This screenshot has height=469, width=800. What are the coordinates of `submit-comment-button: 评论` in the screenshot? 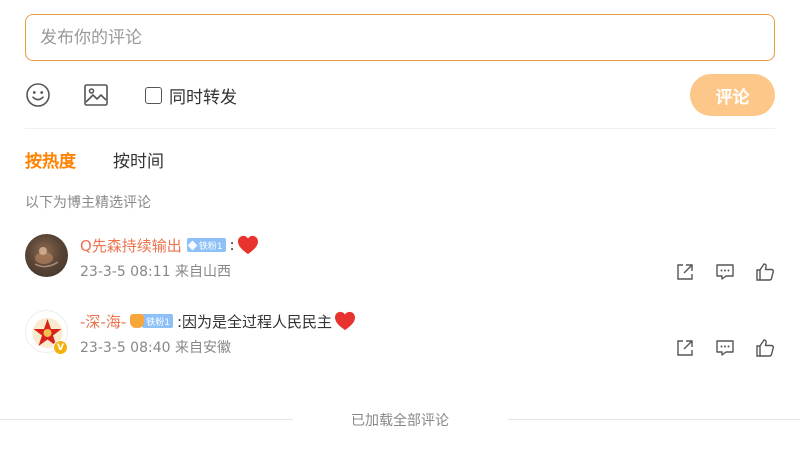 It's located at (732, 95).